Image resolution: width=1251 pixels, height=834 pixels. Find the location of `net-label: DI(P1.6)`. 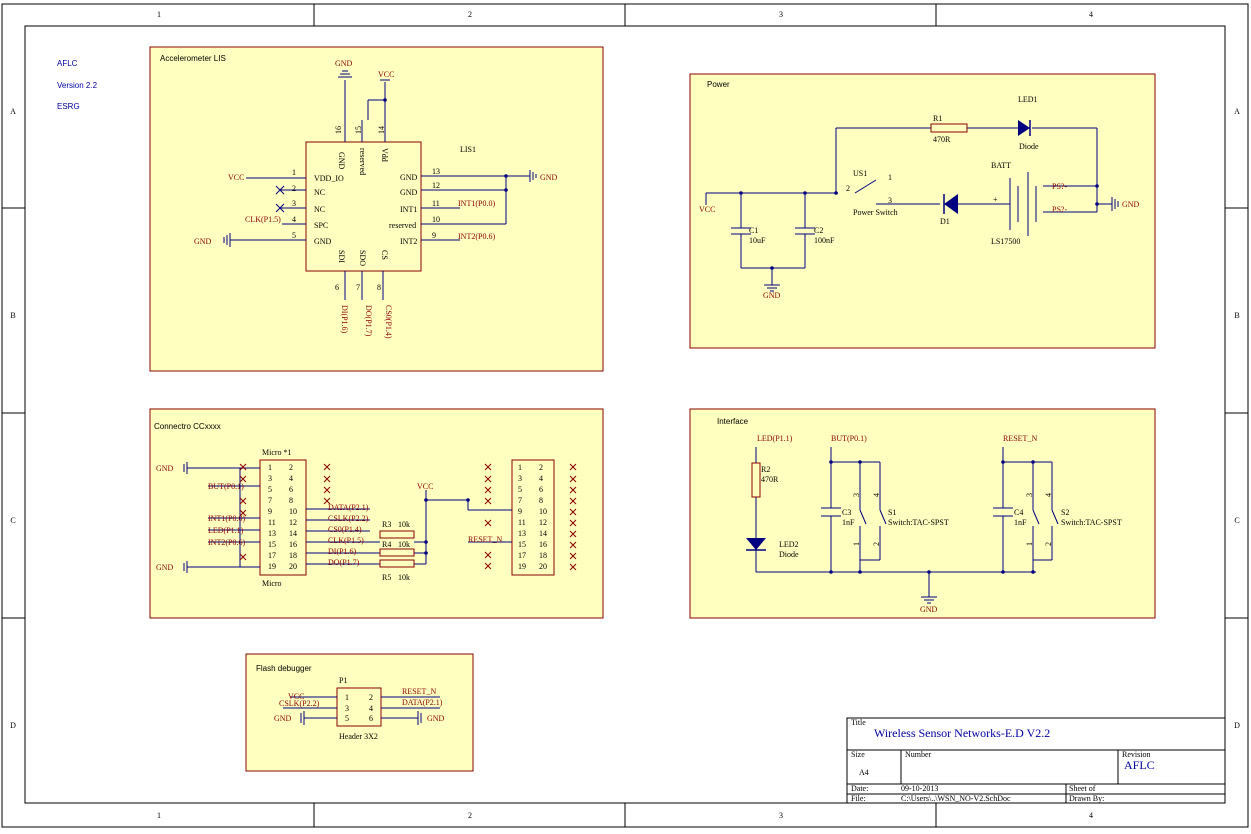

net-label: DI(P1.6) is located at coordinates (342, 551).